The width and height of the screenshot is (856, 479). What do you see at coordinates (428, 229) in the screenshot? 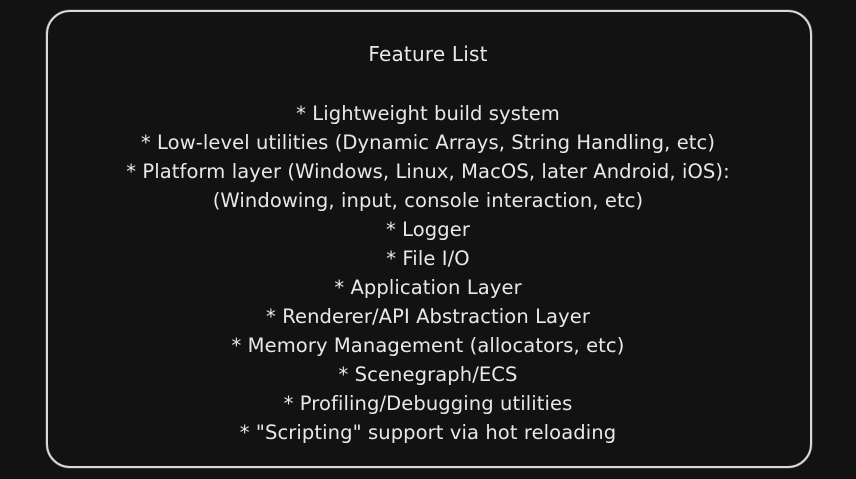
I see `list-item: * Logger` at bounding box center [428, 229].